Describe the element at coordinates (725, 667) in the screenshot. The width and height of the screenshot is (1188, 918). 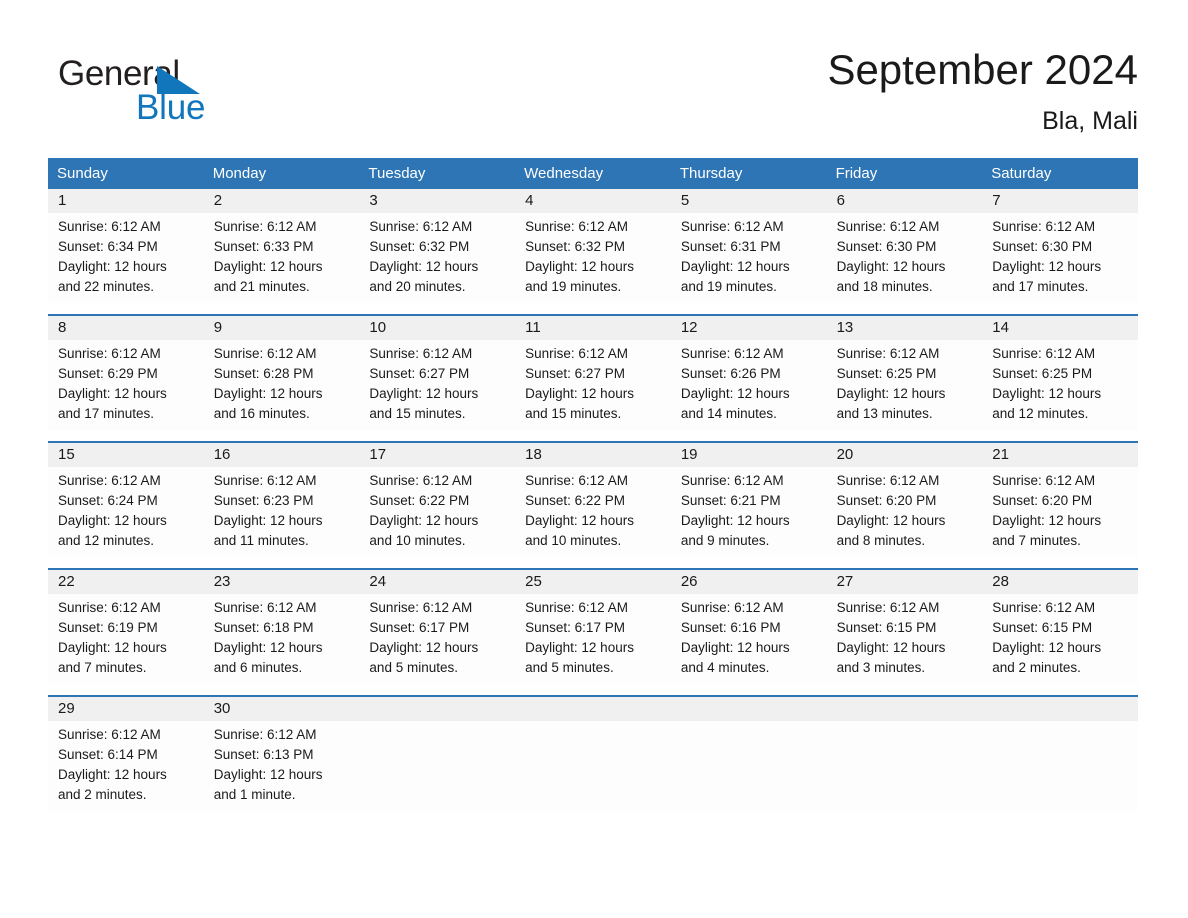
I see `daylight-text-cont: and 4 minutes.` at that location.